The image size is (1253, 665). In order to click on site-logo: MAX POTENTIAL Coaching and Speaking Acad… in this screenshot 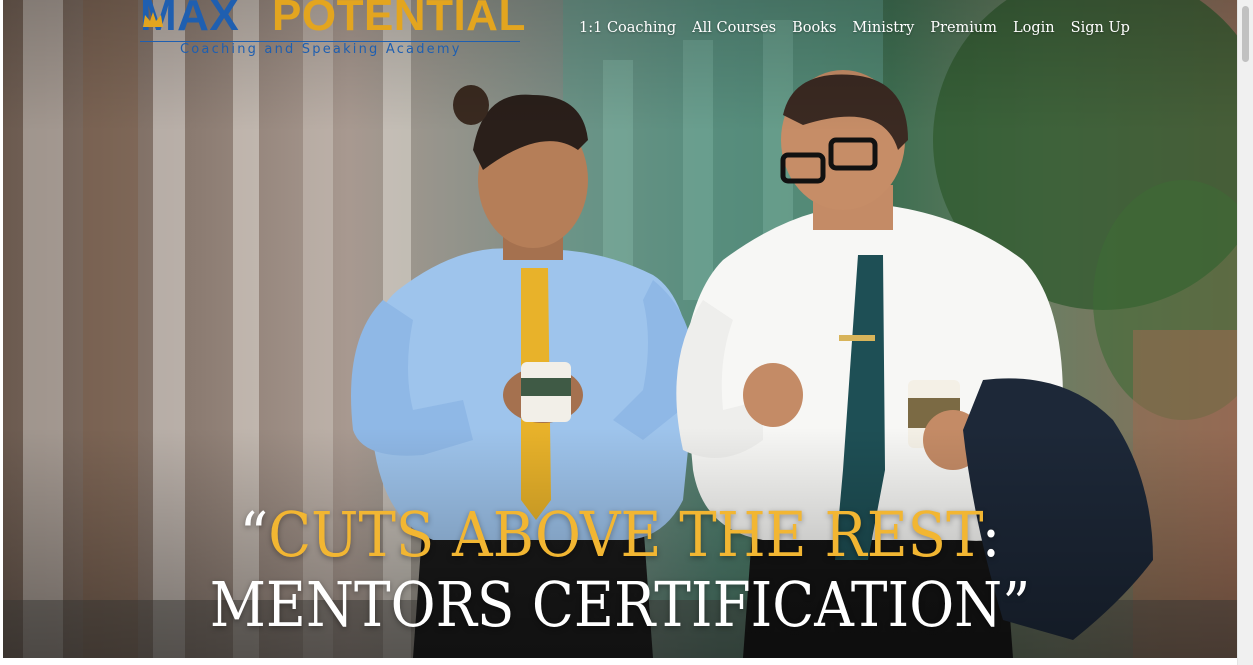, I will do `click(332, 32)`.